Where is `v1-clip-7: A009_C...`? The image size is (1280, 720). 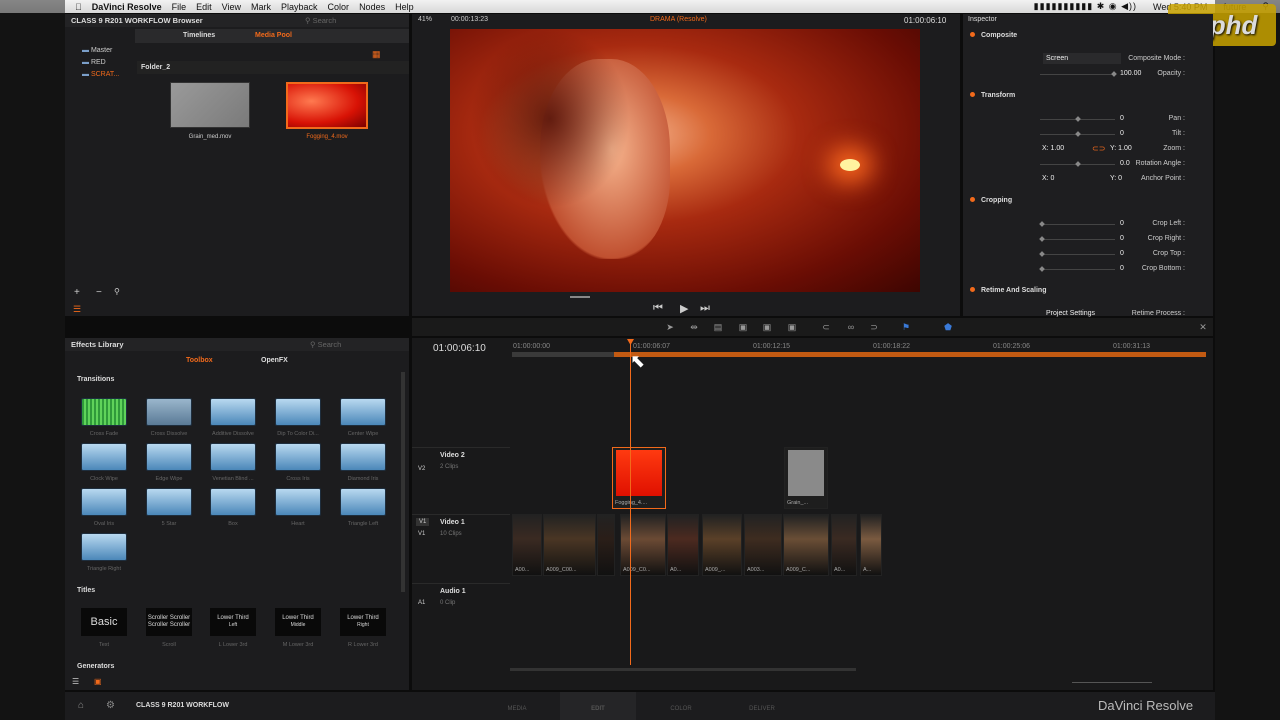
v1-clip-7: A009_C... is located at coordinates (806, 545).